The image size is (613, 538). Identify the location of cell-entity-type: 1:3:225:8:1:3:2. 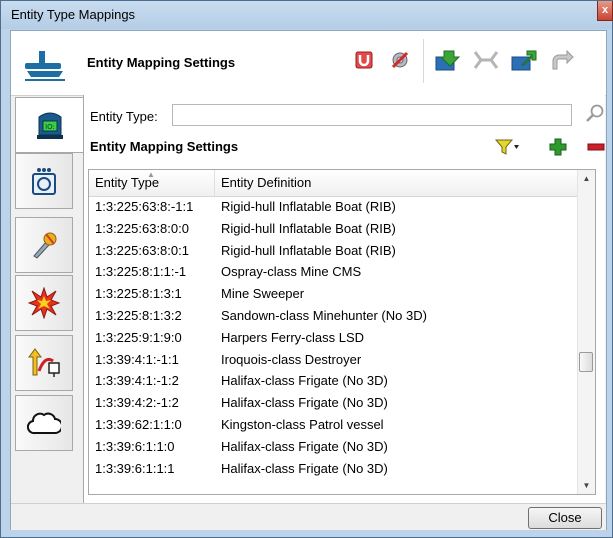
(138, 315).